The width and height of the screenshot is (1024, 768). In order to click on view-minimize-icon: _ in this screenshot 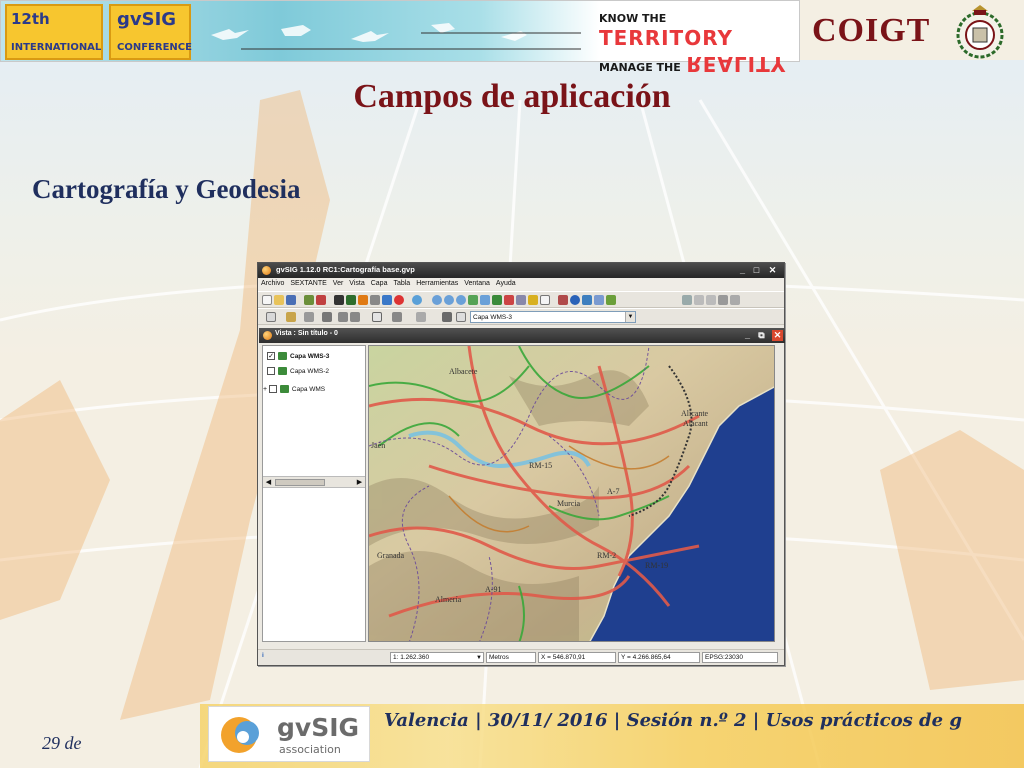, I will do `click(747, 335)`.